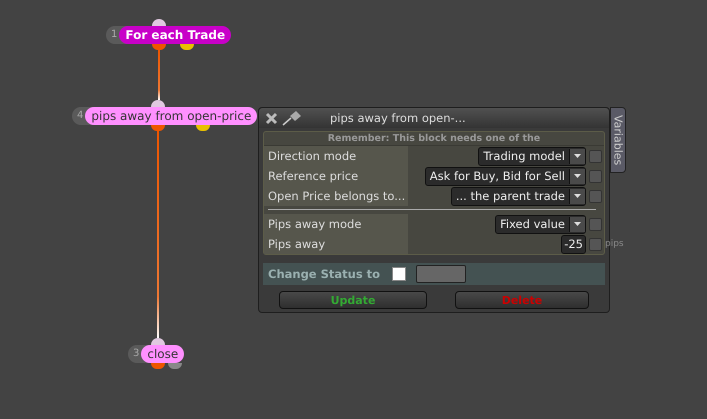  What do you see at coordinates (336, 224) in the screenshot?
I see `field-label: Pips away mode` at bounding box center [336, 224].